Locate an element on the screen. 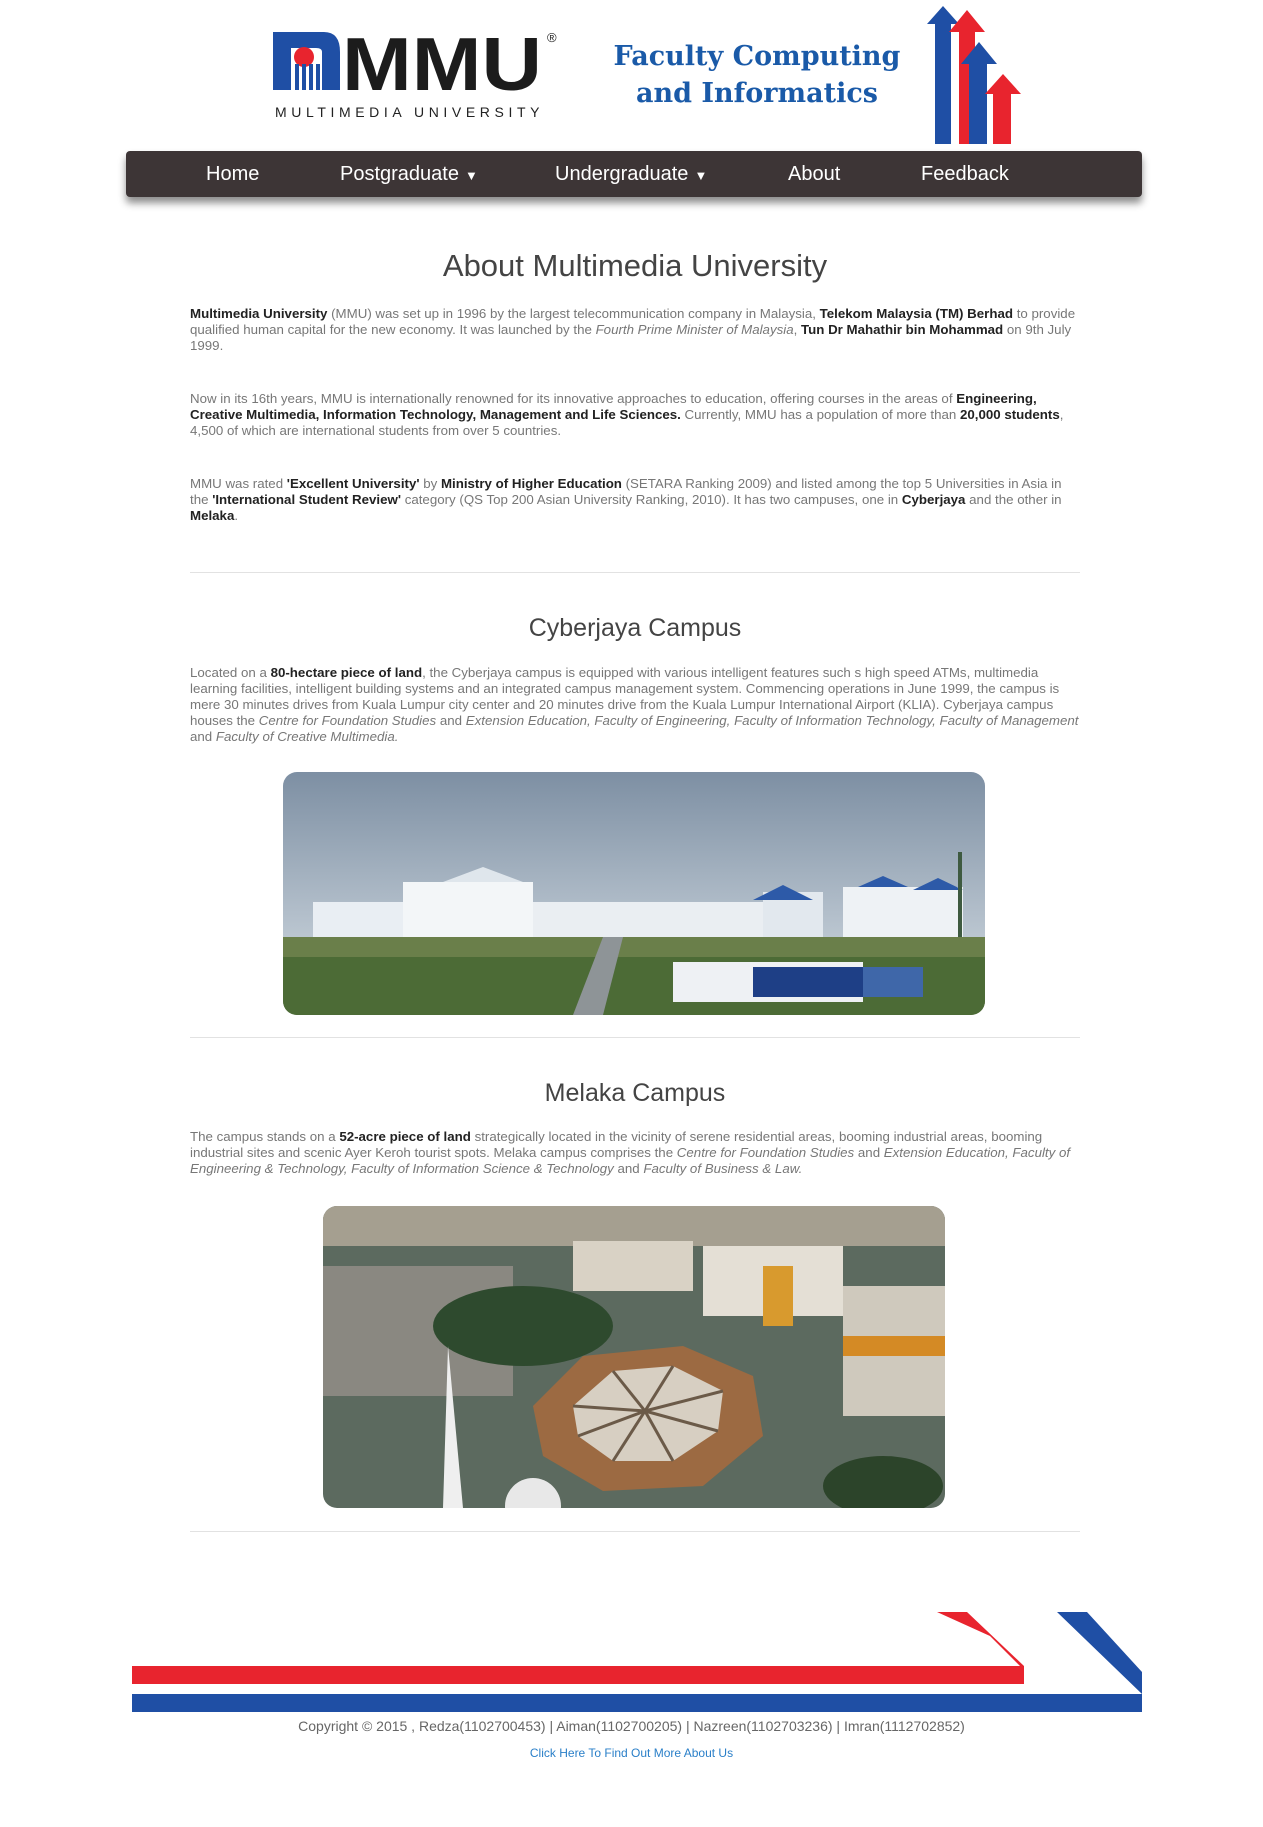 The image size is (1263, 1827). nav-about-label: About is located at coordinates (814, 174).